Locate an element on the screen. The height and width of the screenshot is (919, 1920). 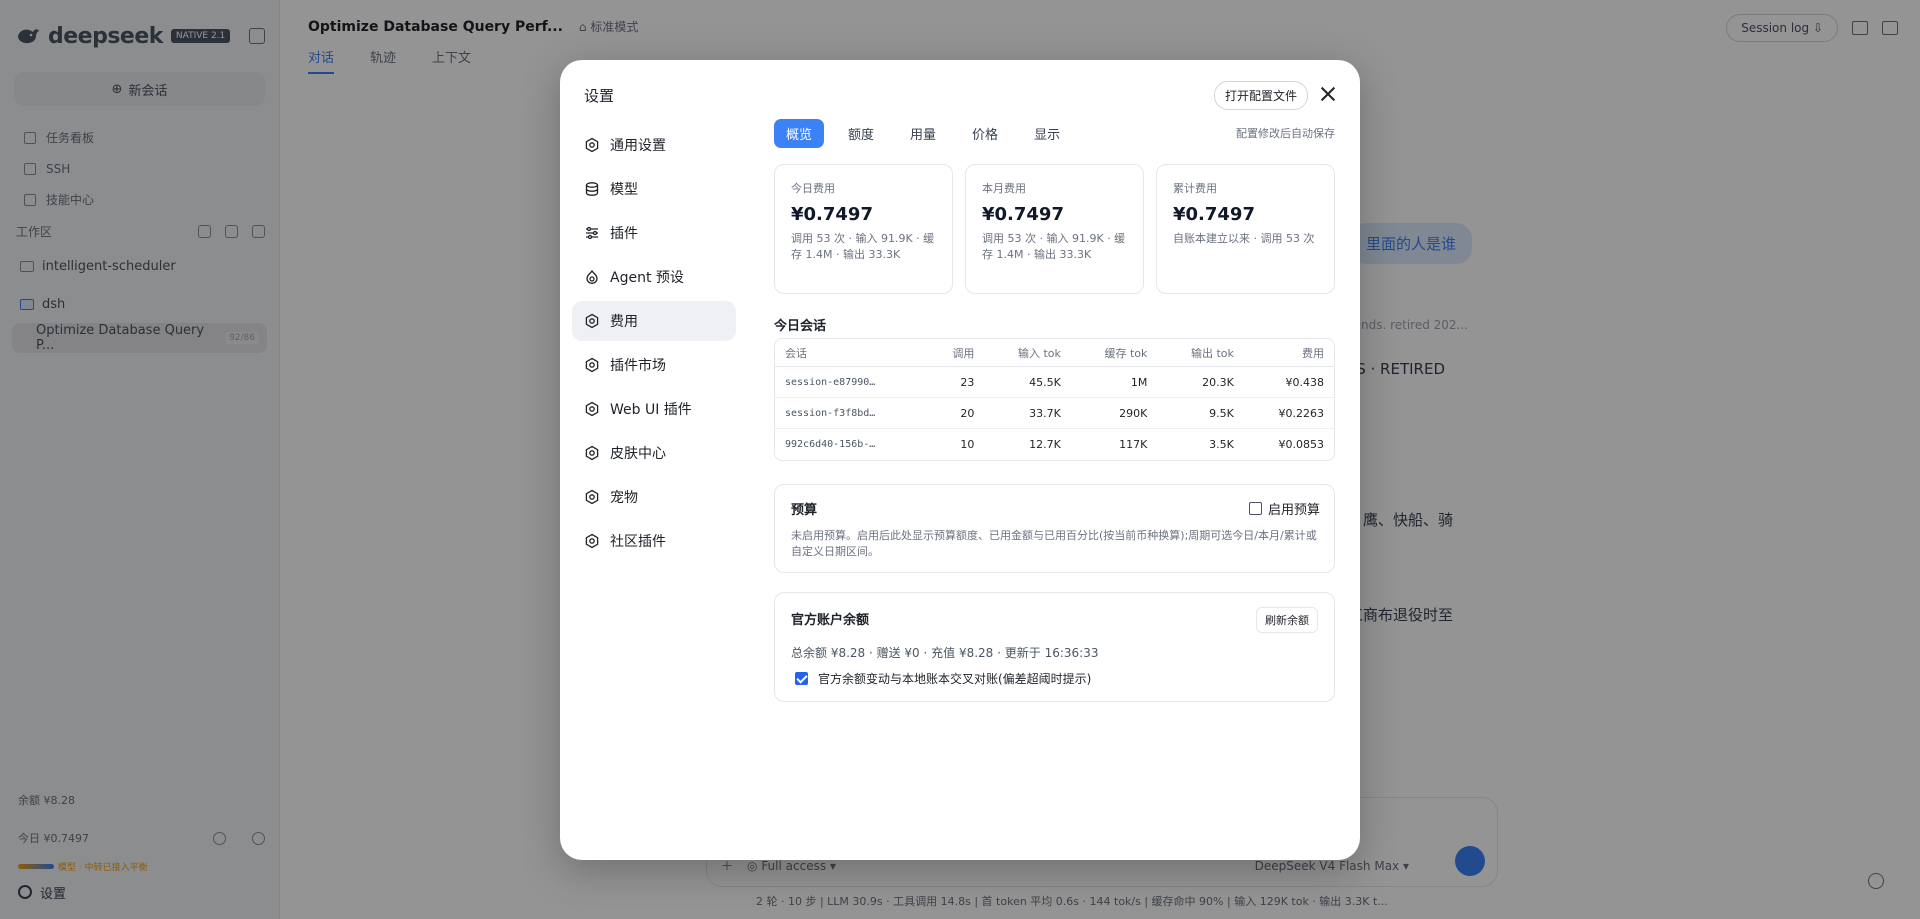
col-calls: 调用 is located at coordinates (955, 353).